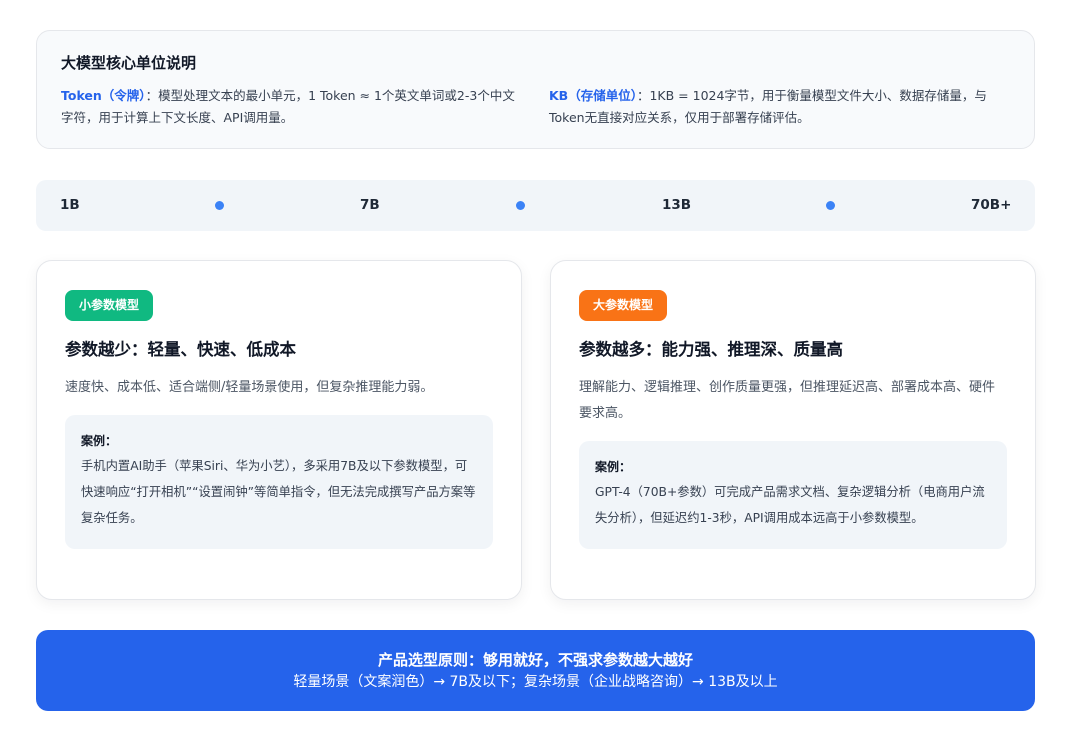 Image resolution: width=1077 pixels, height=731 pixels. Describe the element at coordinates (370, 205) in the screenshot. I see `scale-label-7b: 7B` at that location.